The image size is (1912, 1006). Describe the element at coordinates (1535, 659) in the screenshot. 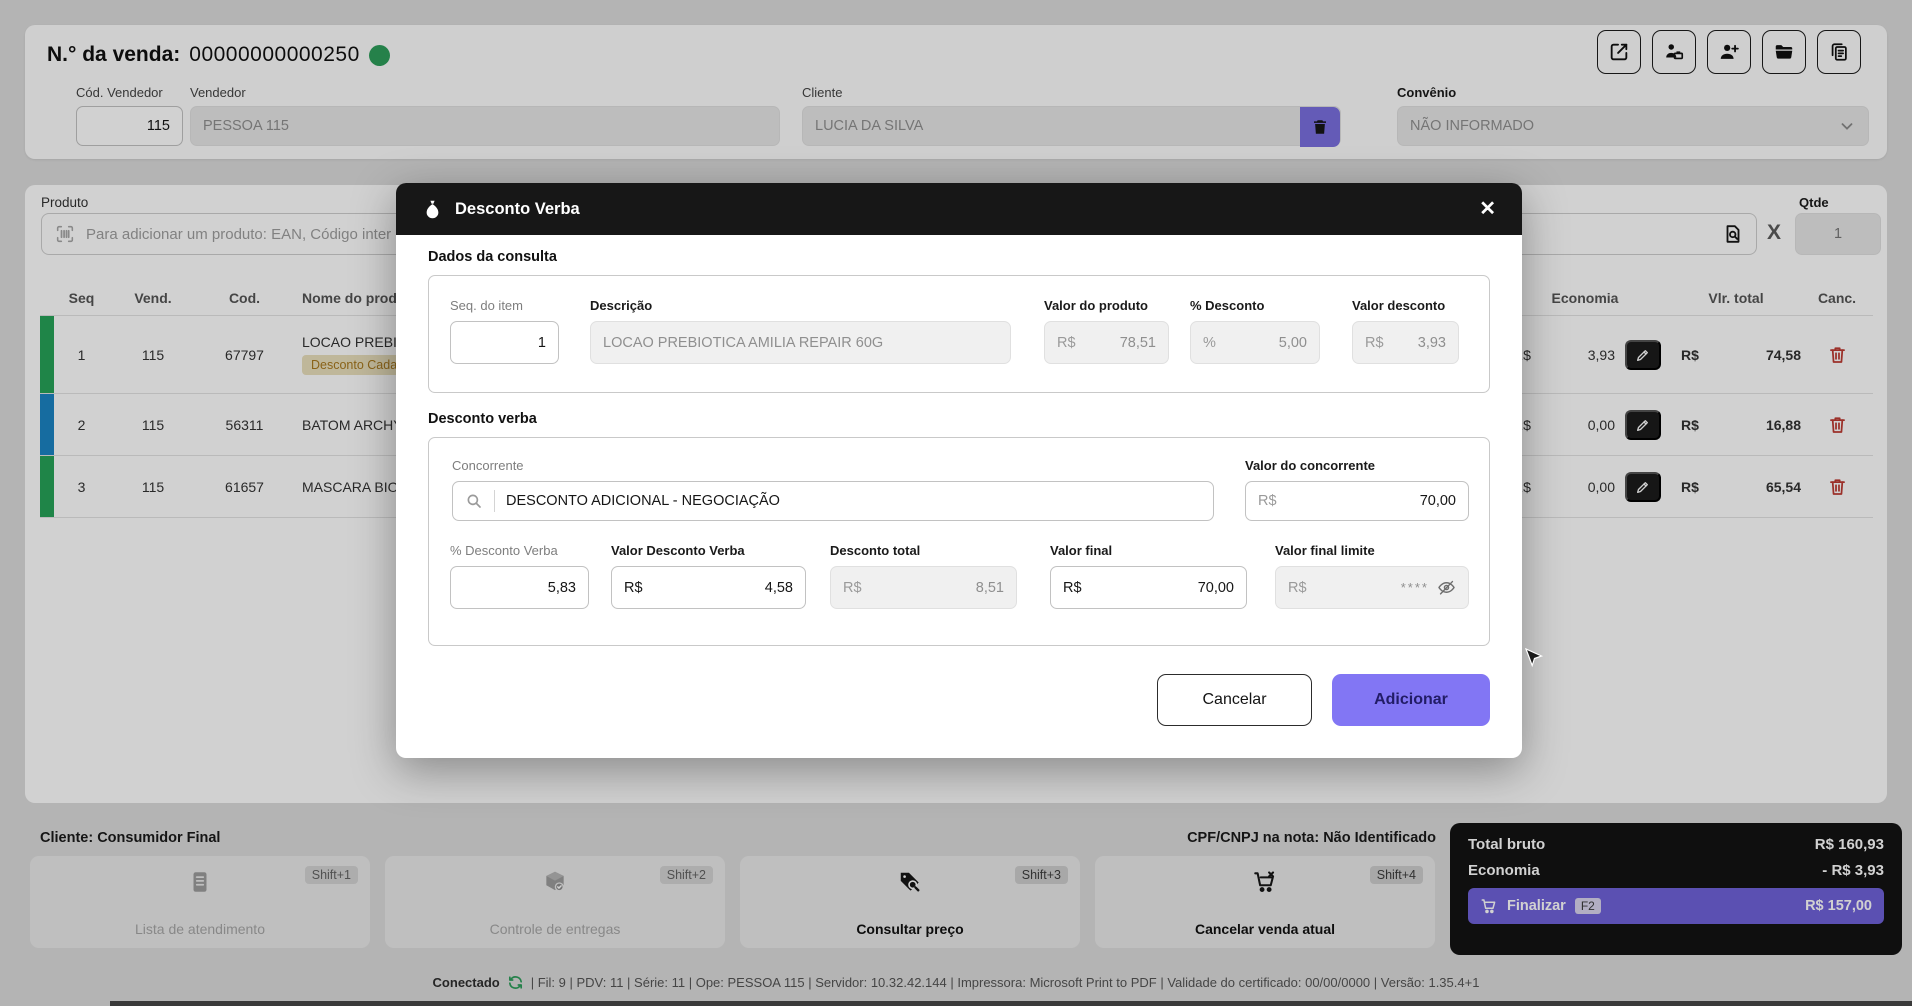

I see `mouse-cursor` at that location.